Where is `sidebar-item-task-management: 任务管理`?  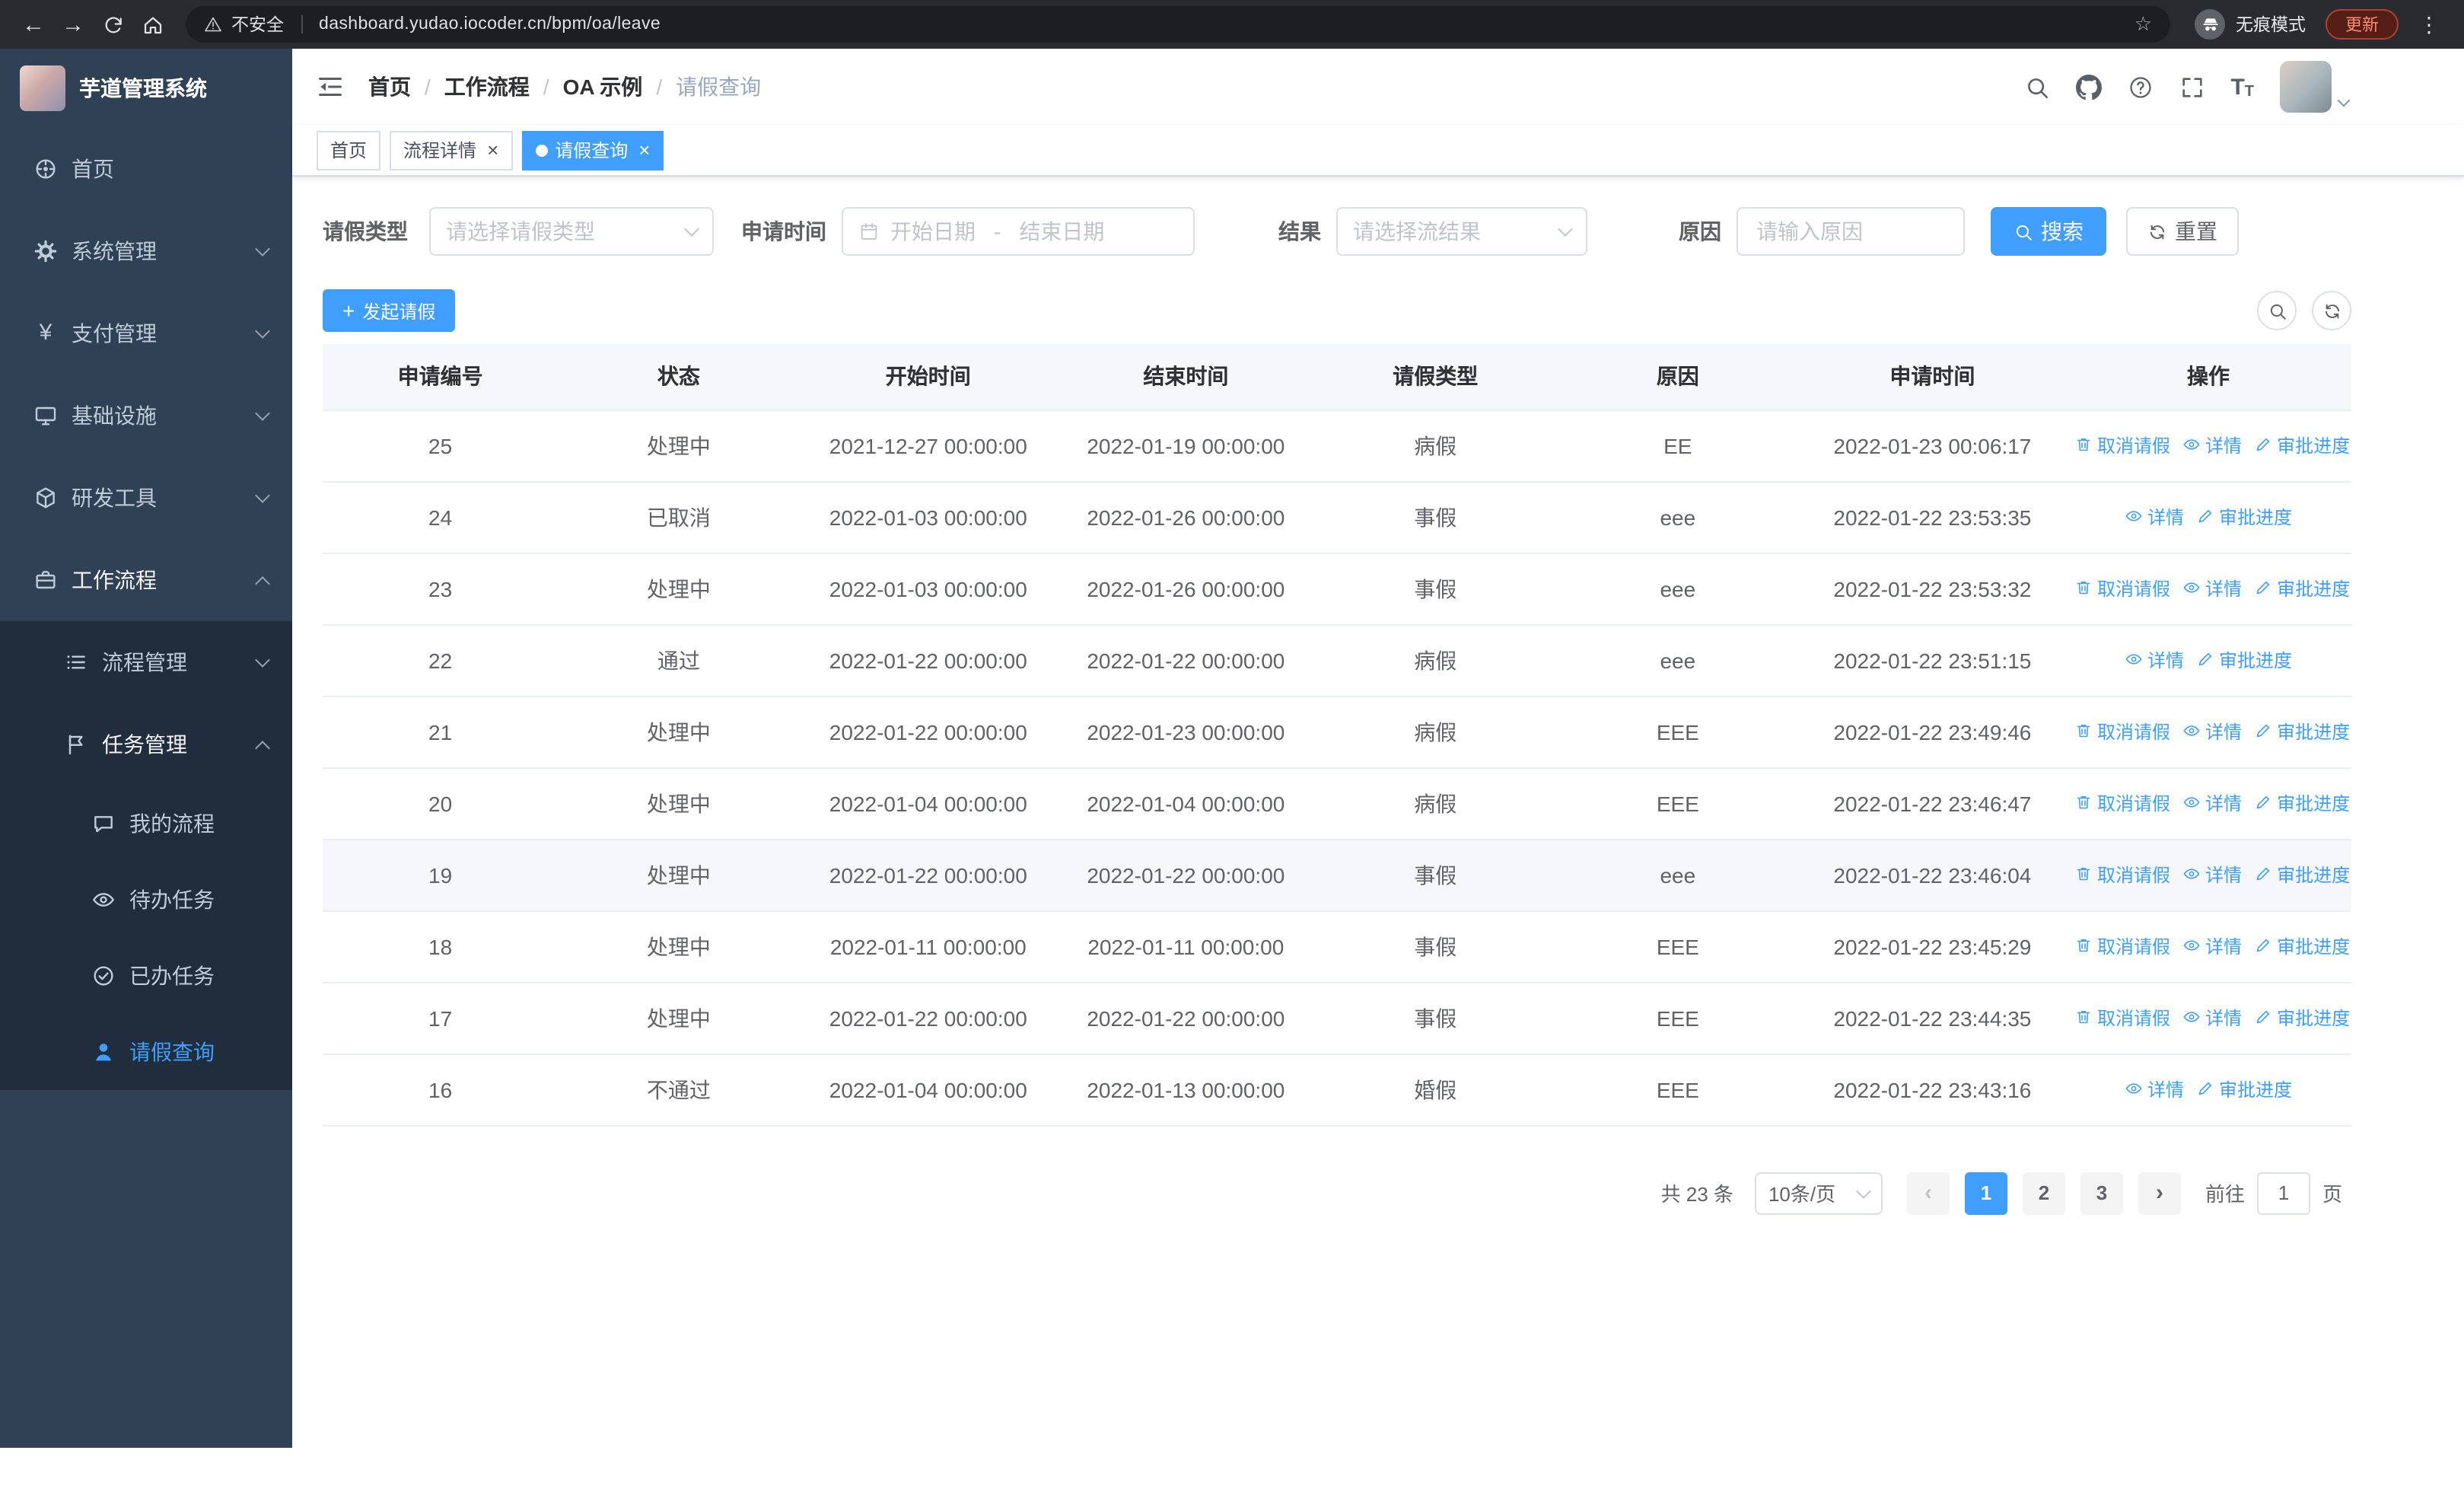
sidebar-item-task-management: 任务管理 is located at coordinates (146, 744).